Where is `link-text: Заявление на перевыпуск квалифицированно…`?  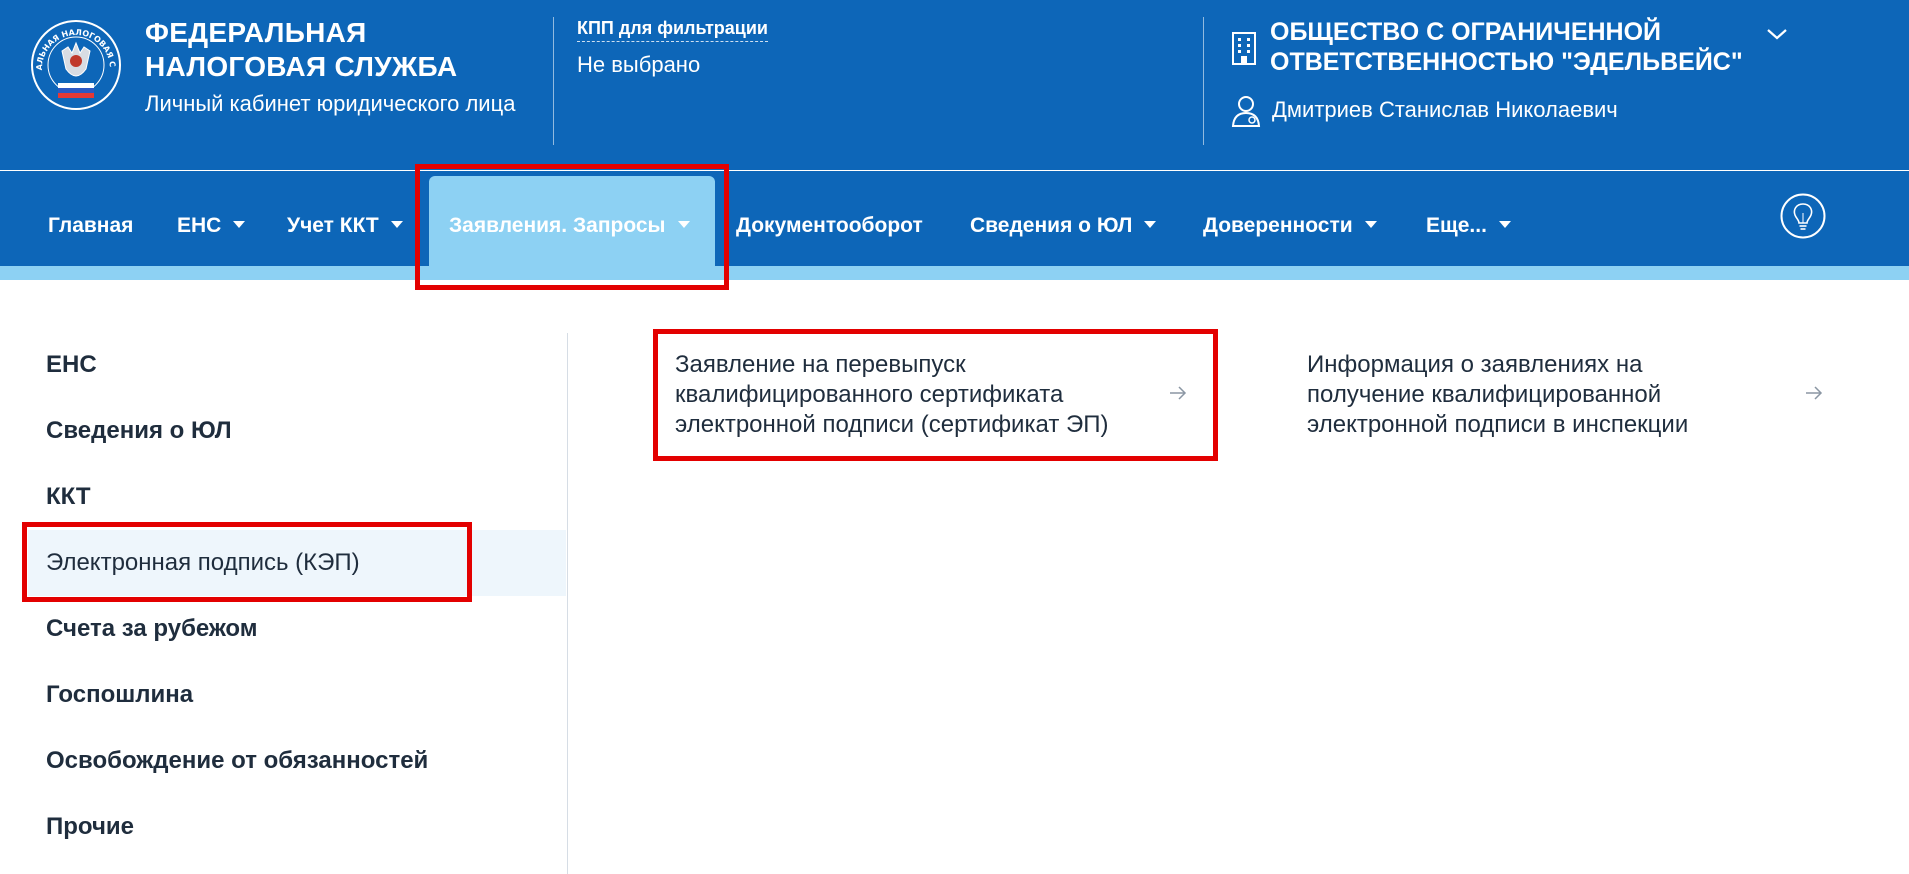 link-text: Заявление на перевыпуск квалифицированно… is located at coordinates (891, 395).